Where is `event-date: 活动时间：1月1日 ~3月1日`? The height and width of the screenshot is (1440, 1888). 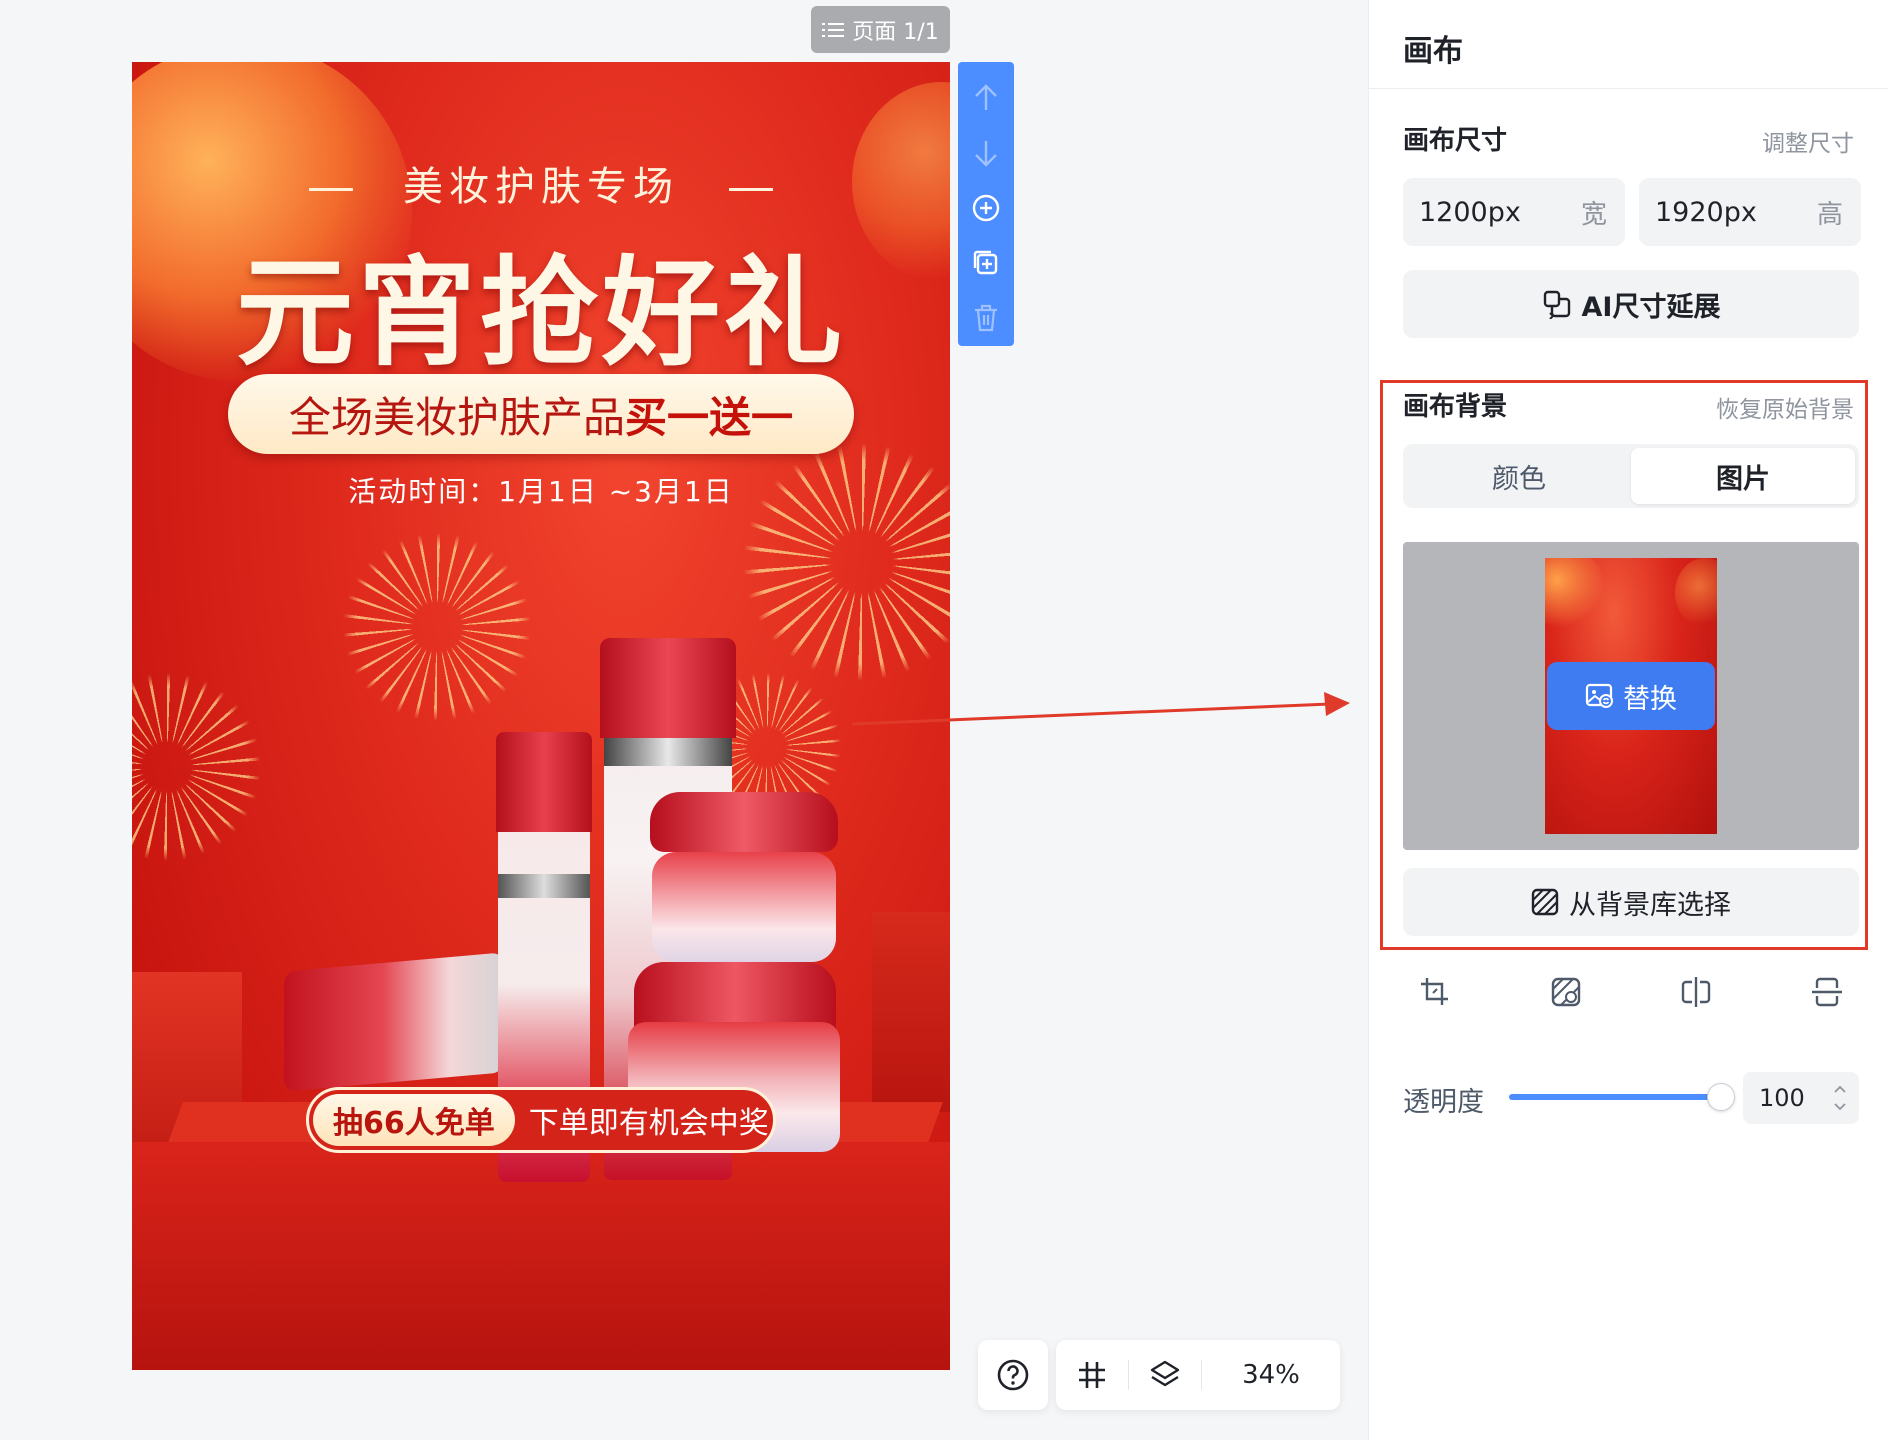 event-date: 活动时间：1月1日 ~3月1日 is located at coordinates (541, 491).